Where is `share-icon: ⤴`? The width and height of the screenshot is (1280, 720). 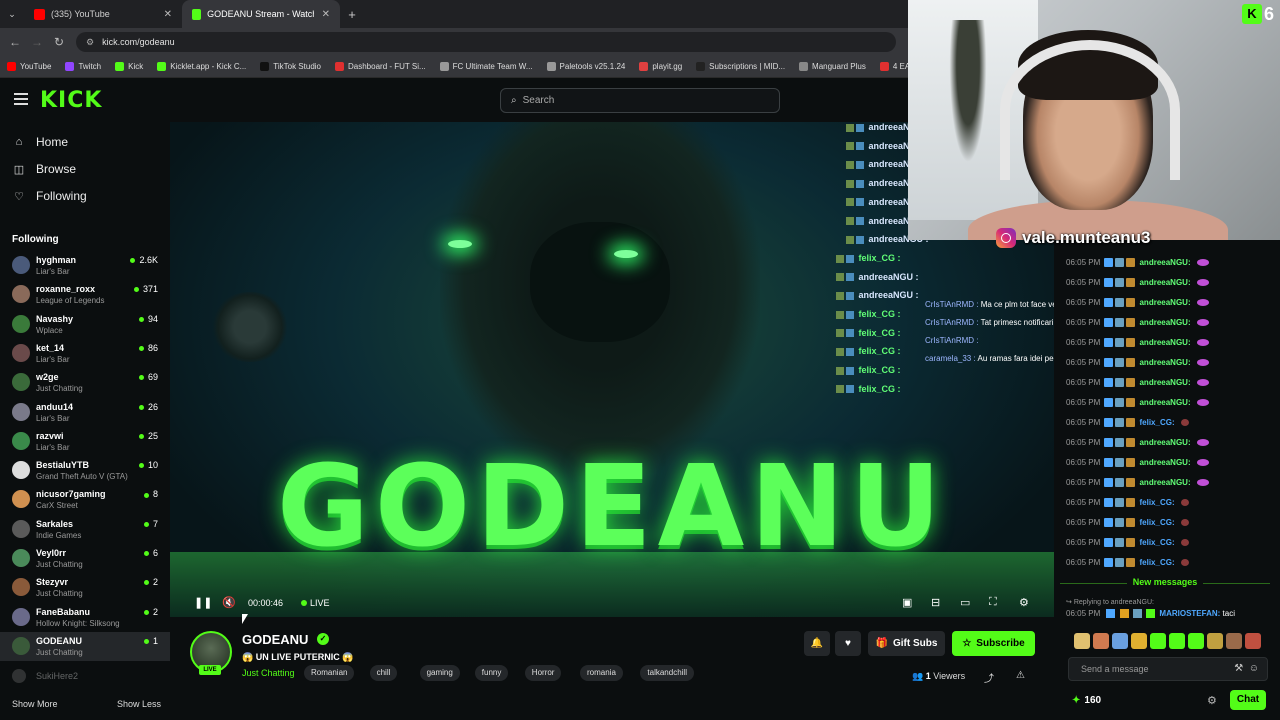
share-icon: ⤴ is located at coordinates (989, 677).